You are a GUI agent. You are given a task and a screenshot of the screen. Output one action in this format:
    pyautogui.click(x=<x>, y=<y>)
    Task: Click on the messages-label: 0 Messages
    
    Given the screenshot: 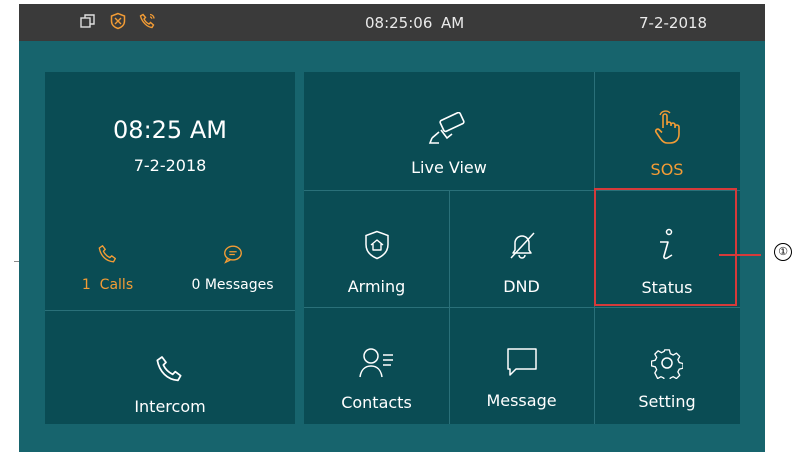 What is the action you would take?
    pyautogui.click(x=232, y=285)
    